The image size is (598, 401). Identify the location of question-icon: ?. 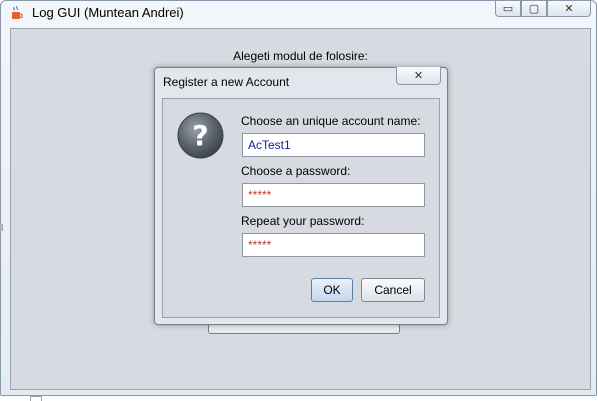
(200, 135).